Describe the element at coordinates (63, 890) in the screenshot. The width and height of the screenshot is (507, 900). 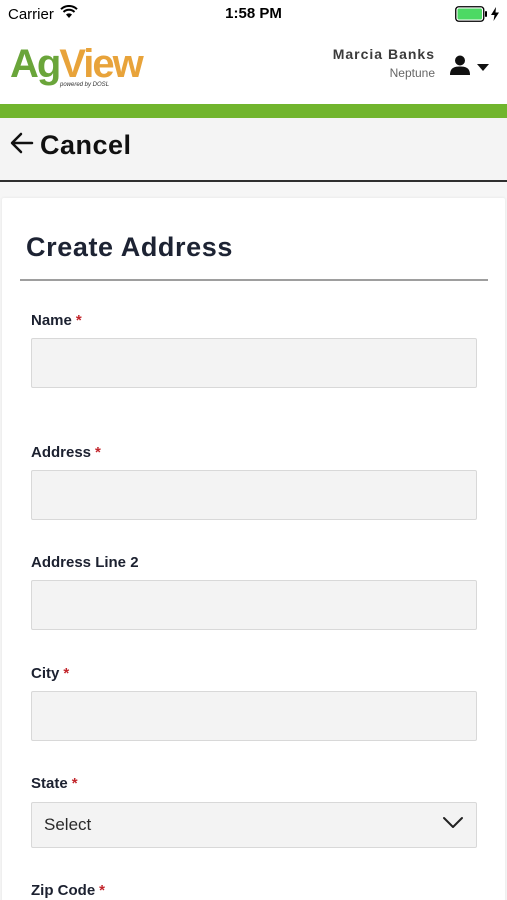
I see `zip-code-label-text: Zip Code` at that location.